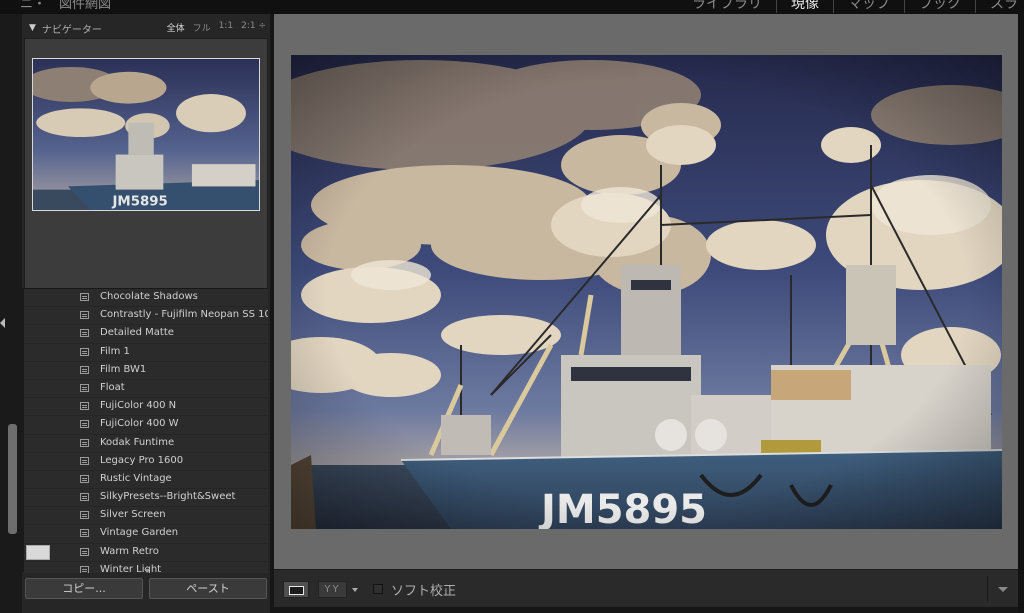 The height and width of the screenshot is (613, 1024). Describe the element at coordinates (646, 610) in the screenshot. I see `filmstrip-edge` at that location.